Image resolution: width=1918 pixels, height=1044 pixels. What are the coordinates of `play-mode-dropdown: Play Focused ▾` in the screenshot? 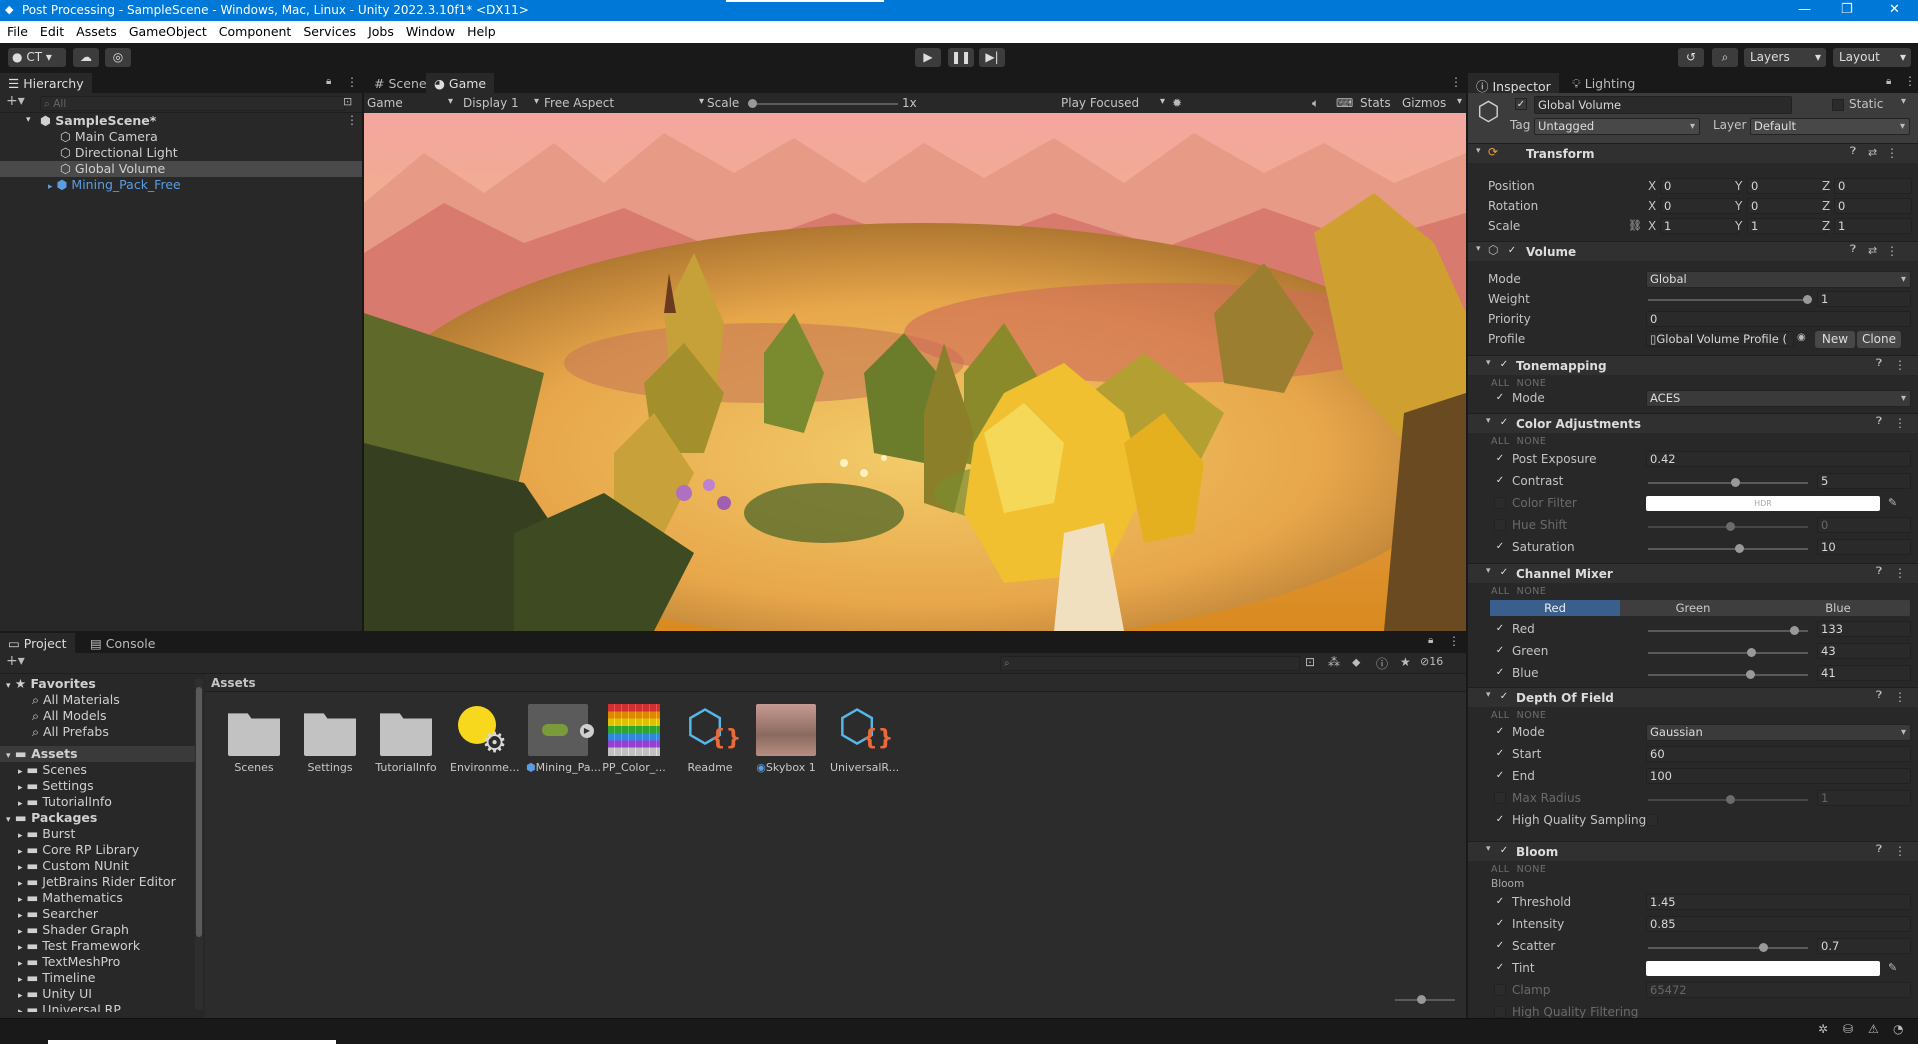 It's located at (1113, 103).